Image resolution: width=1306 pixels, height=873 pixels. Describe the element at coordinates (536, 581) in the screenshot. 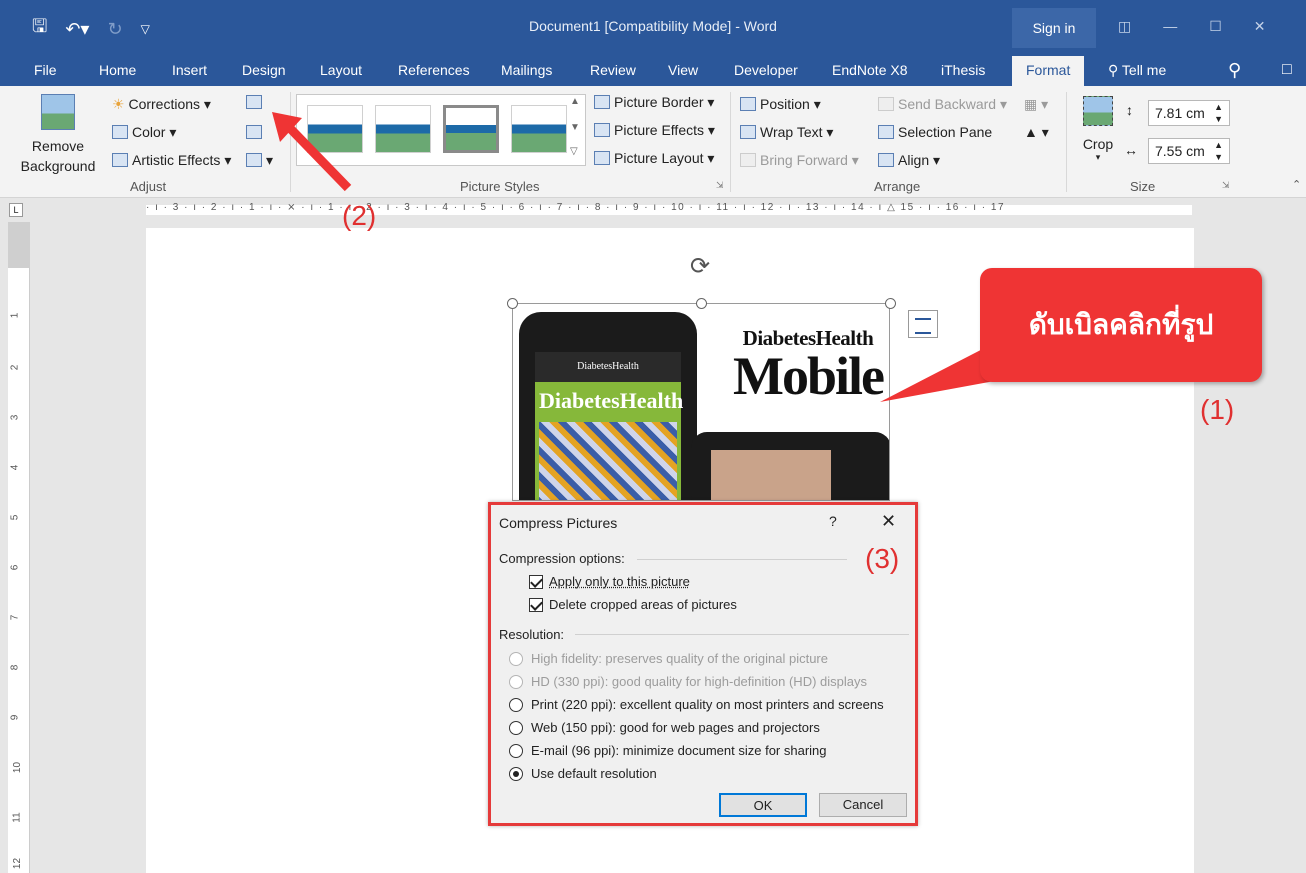

I see `checkbox-icon` at that location.